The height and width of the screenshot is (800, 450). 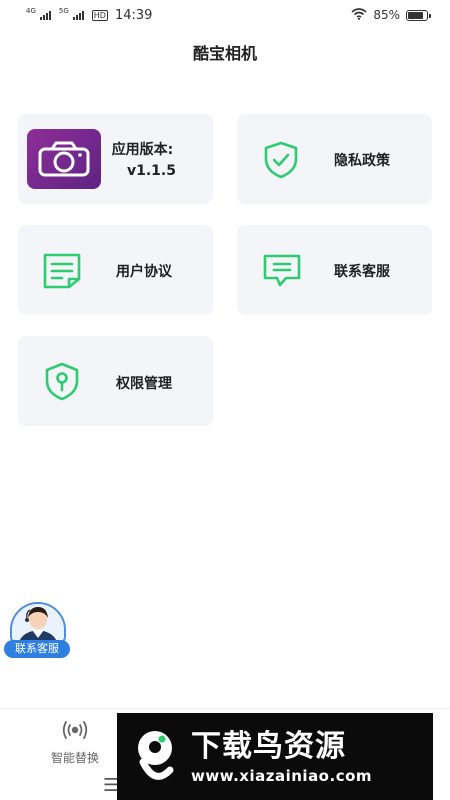 What do you see at coordinates (37, 631) in the screenshot?
I see `floating-support-button: 联系客服` at bounding box center [37, 631].